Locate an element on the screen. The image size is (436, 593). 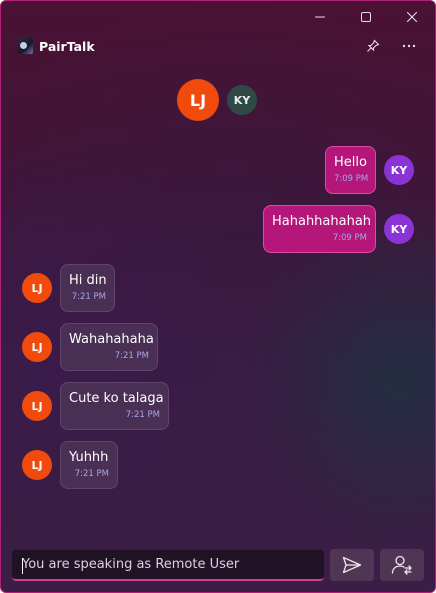
message-row: Hahahhahahah 7:09 PM KY is located at coordinates (338, 229).